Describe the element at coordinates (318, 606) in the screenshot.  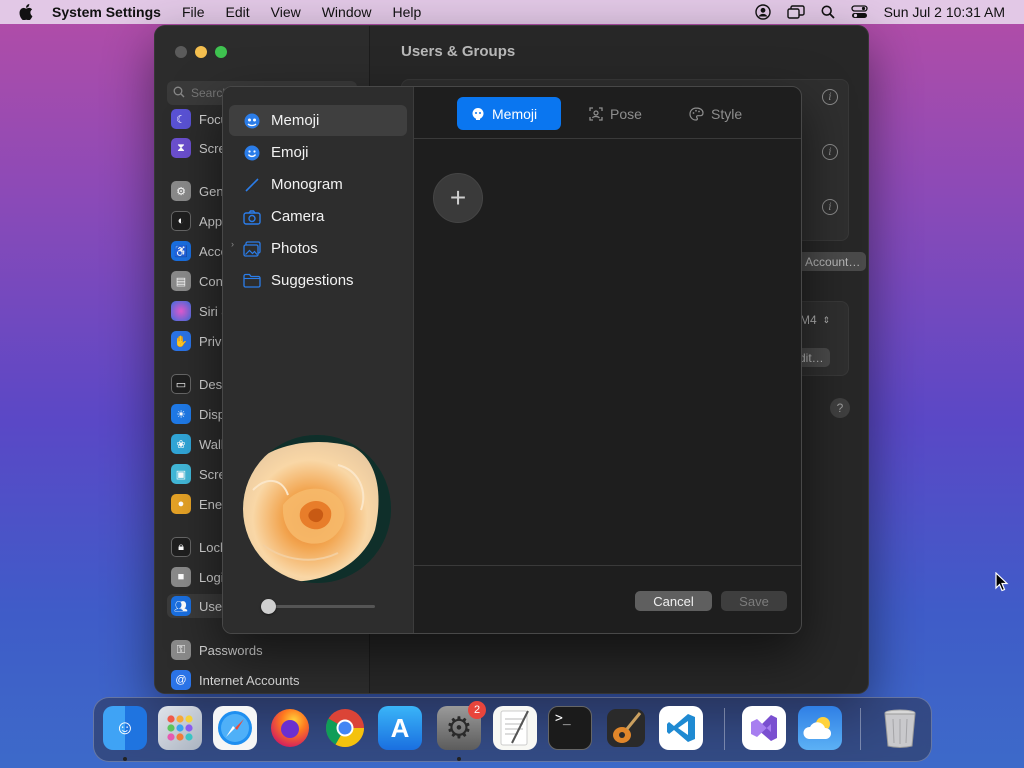
I see `zoom-slider-track` at that location.